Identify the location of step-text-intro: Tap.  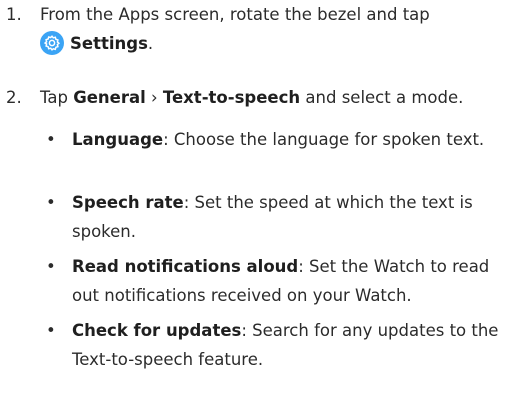
(54, 97).